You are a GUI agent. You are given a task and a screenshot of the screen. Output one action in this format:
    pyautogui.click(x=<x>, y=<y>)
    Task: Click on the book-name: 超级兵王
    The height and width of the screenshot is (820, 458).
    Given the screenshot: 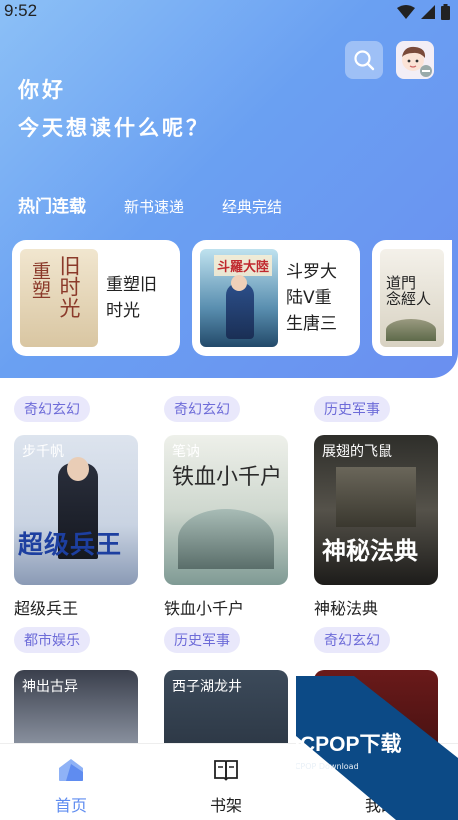 What is the action you would take?
    pyautogui.click(x=46, y=608)
    